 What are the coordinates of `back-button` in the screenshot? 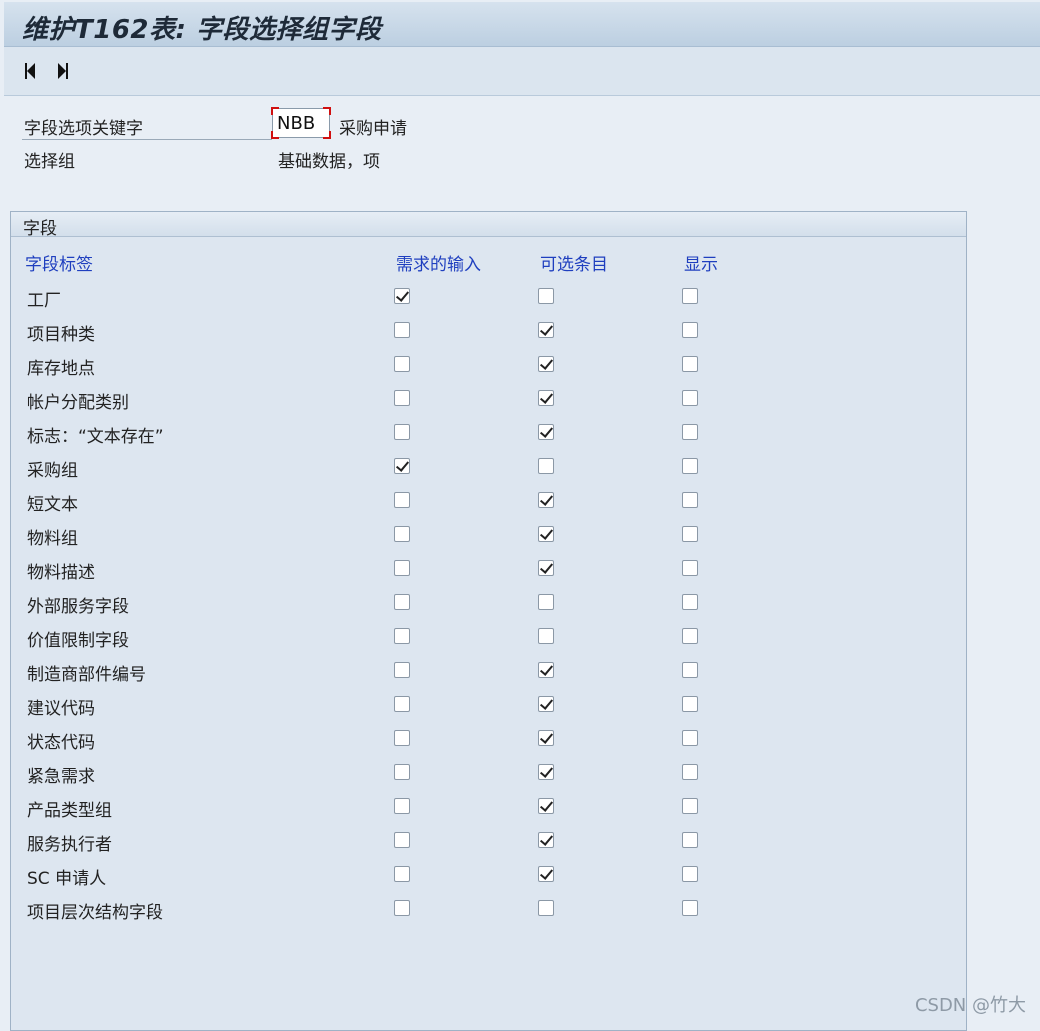 It's located at (29, 71).